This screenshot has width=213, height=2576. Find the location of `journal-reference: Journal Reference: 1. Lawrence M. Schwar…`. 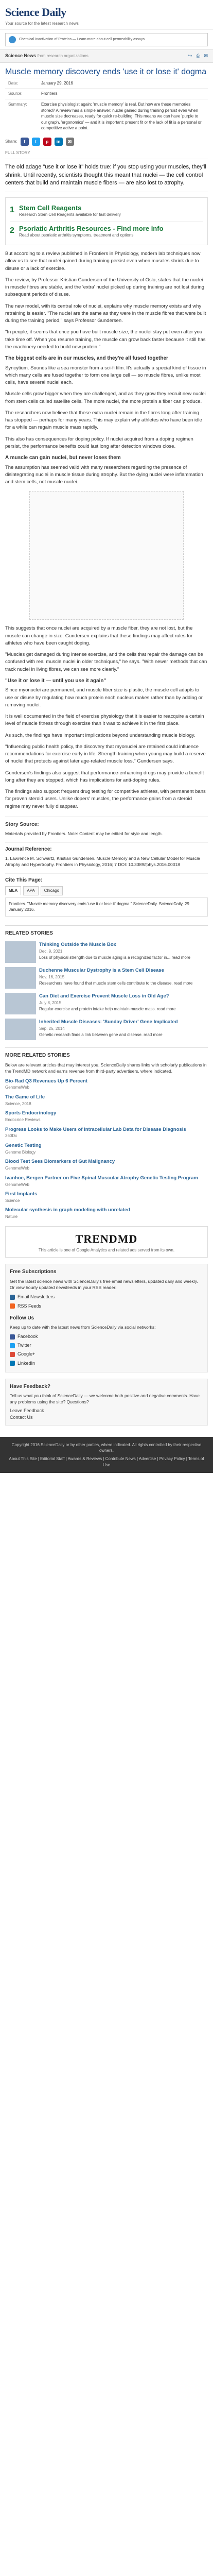

journal-reference: Journal Reference: 1. Lawrence M. Schwar… is located at coordinates (106, 855).